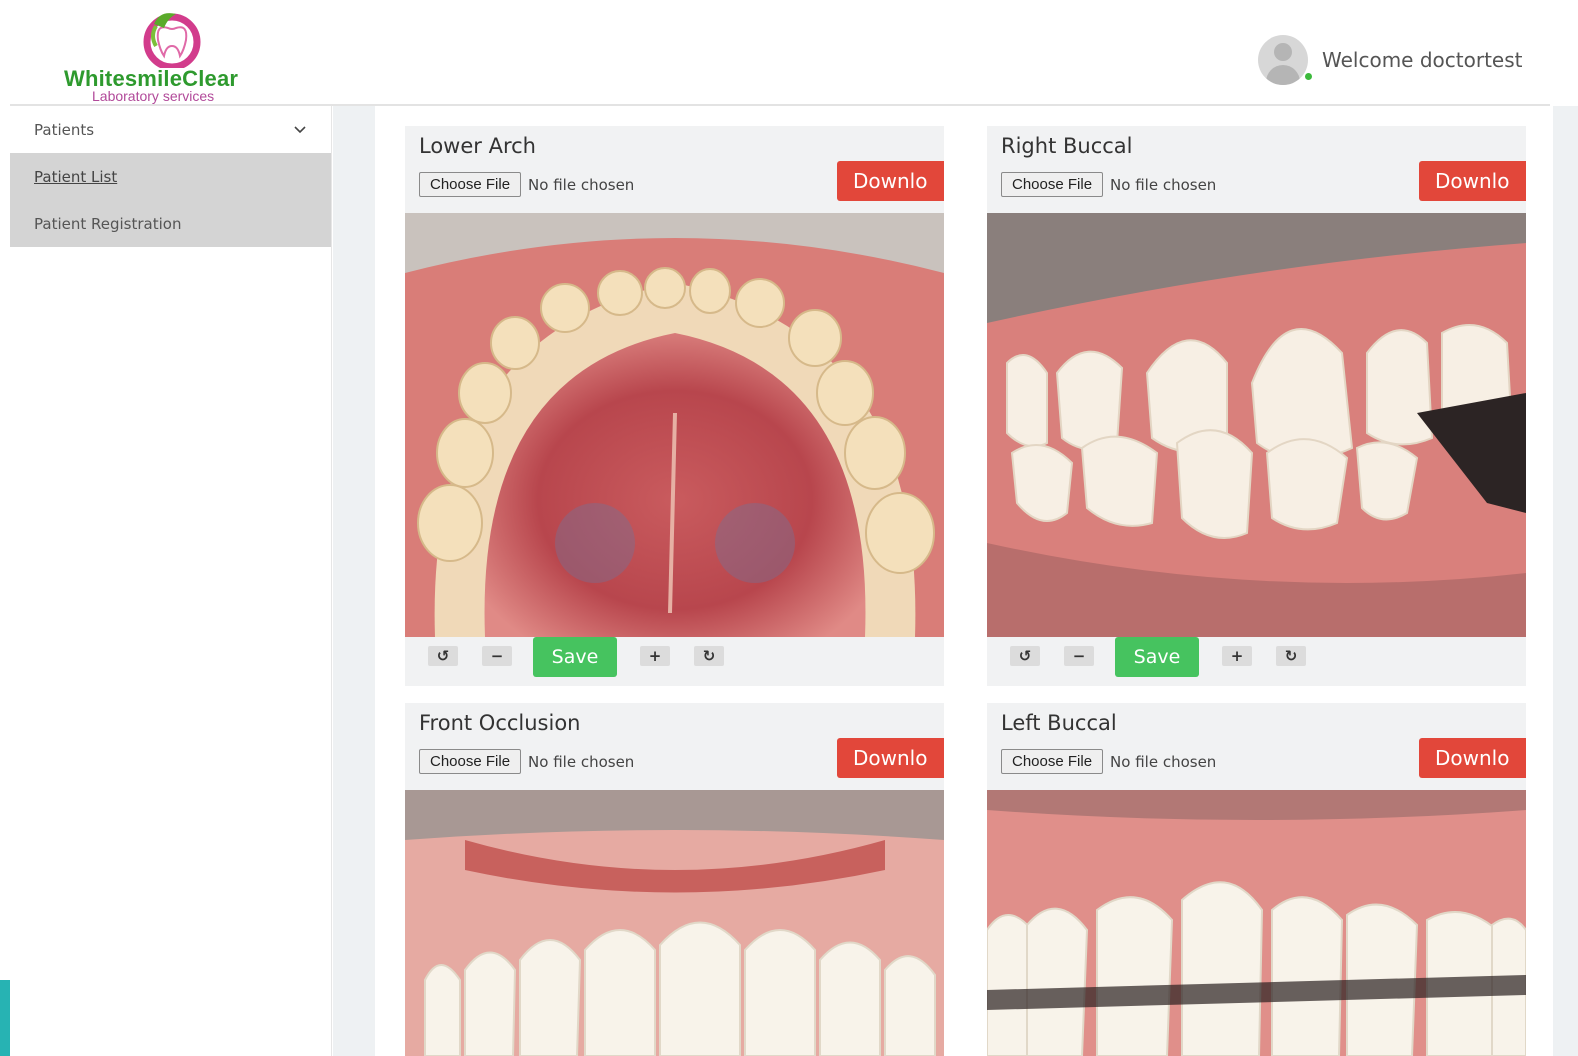 This screenshot has height=1056, width=1578. I want to click on card-title: Lower Arch, so click(477, 146).